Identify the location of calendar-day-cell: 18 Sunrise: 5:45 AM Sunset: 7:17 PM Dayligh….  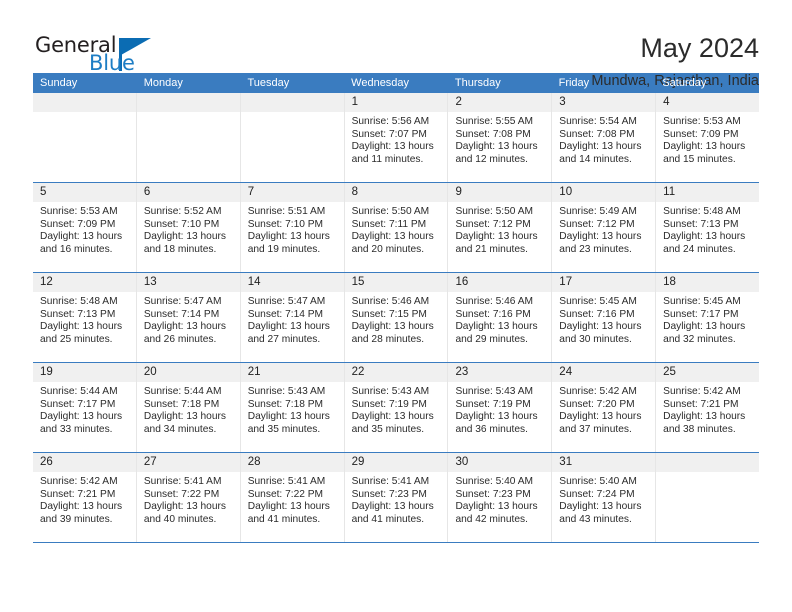
(708, 317).